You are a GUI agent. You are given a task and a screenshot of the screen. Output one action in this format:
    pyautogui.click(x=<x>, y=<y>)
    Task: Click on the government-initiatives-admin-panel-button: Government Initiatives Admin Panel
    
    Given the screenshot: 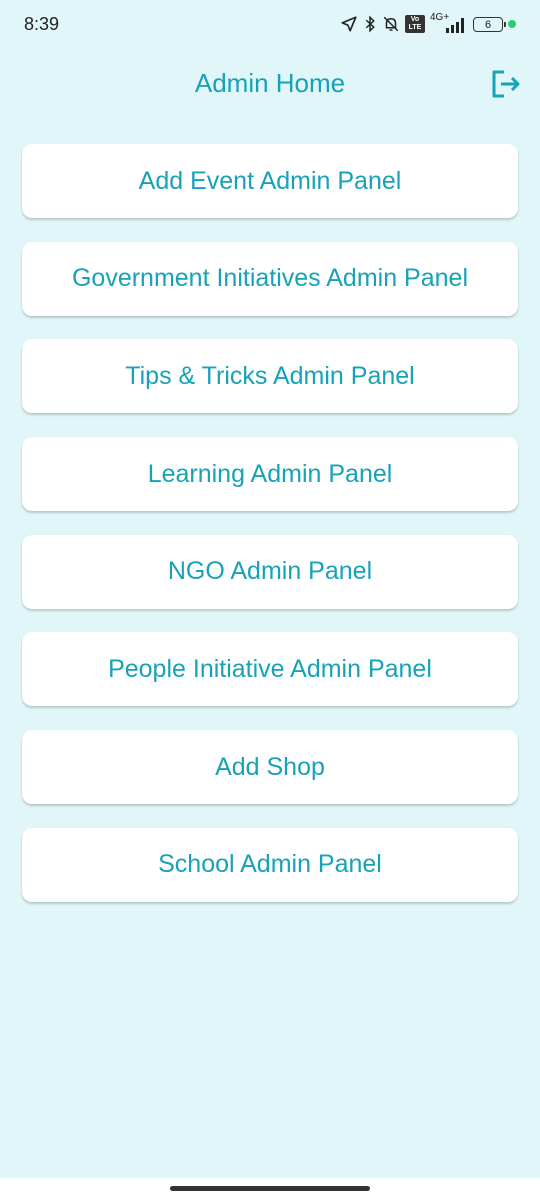 What is the action you would take?
    pyautogui.click(x=270, y=278)
    